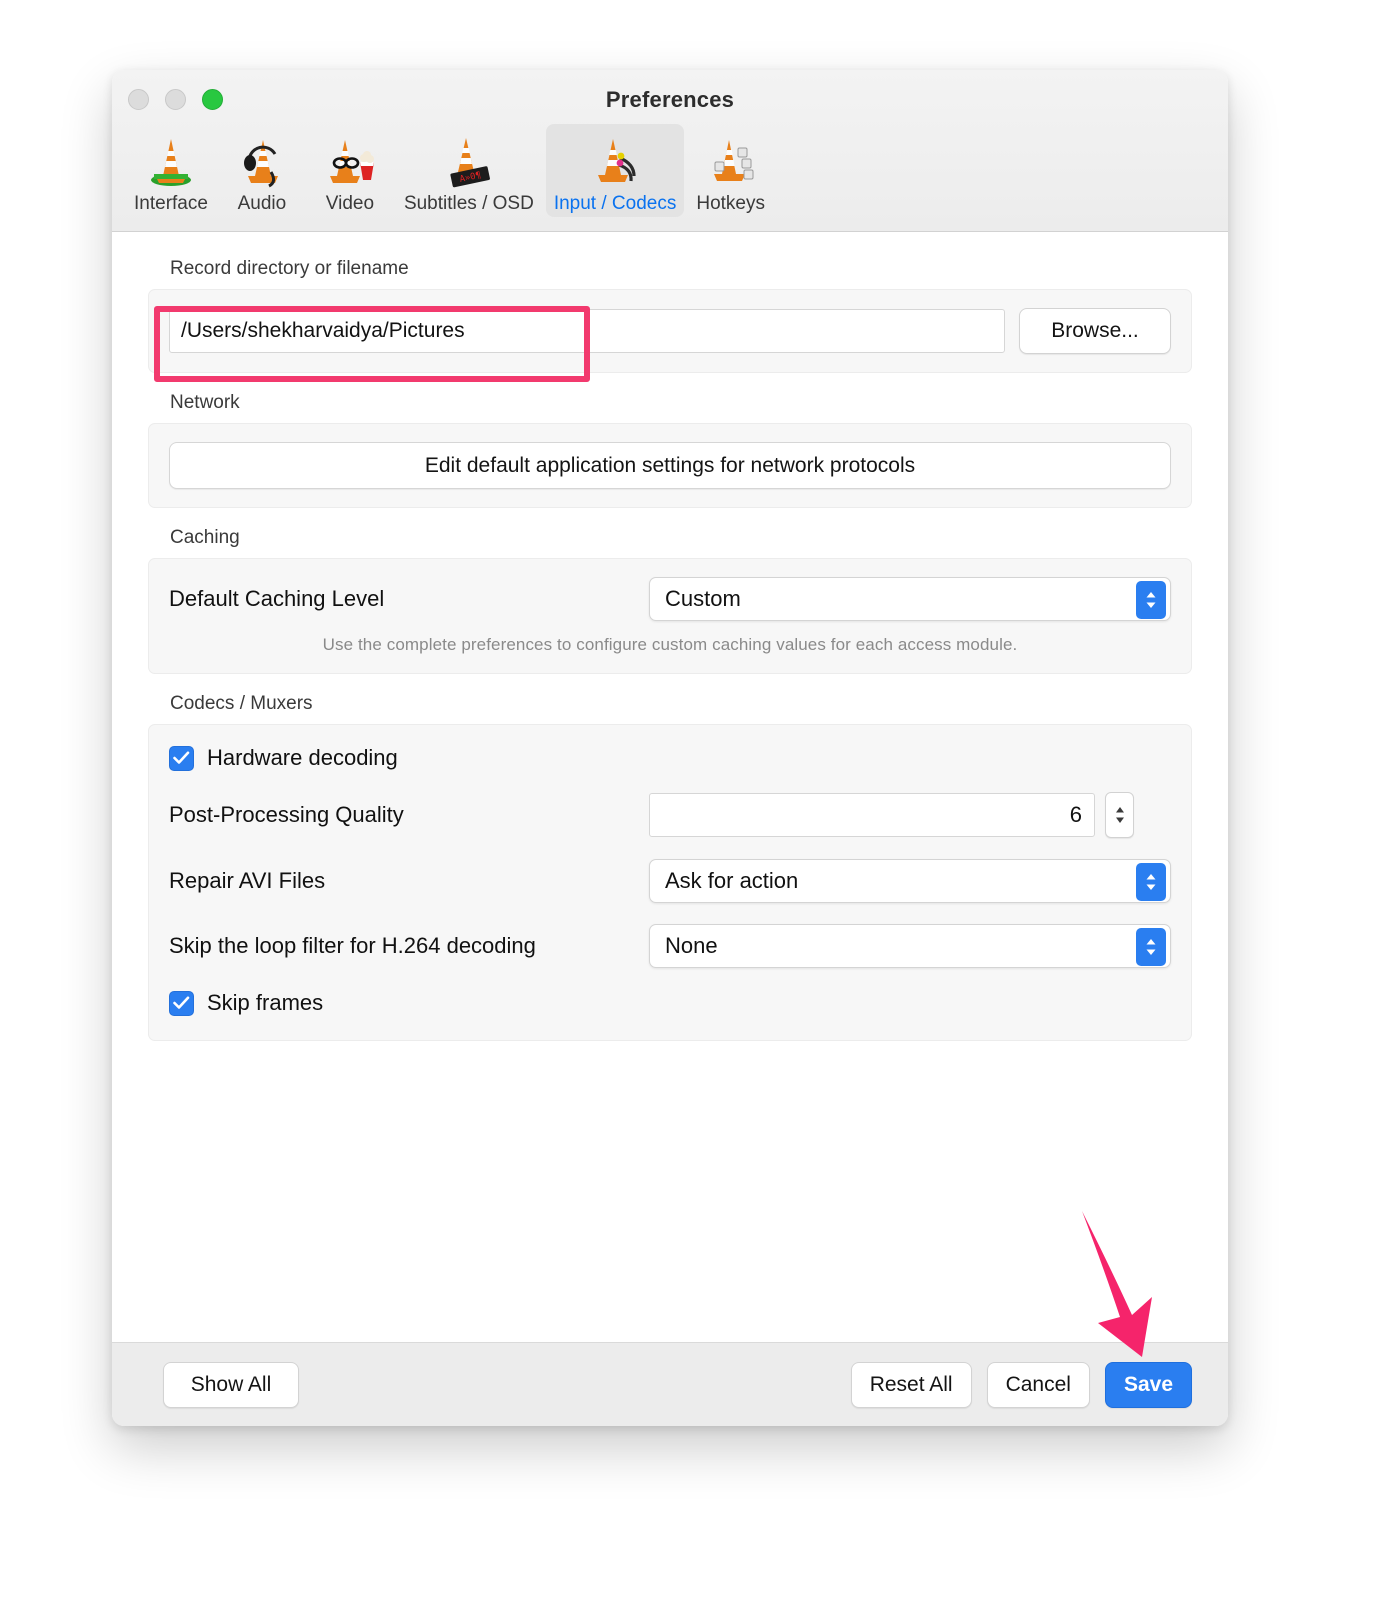 This screenshot has height=1624, width=1384. I want to click on tab-hotkeys: Hotkeys, so click(730, 170).